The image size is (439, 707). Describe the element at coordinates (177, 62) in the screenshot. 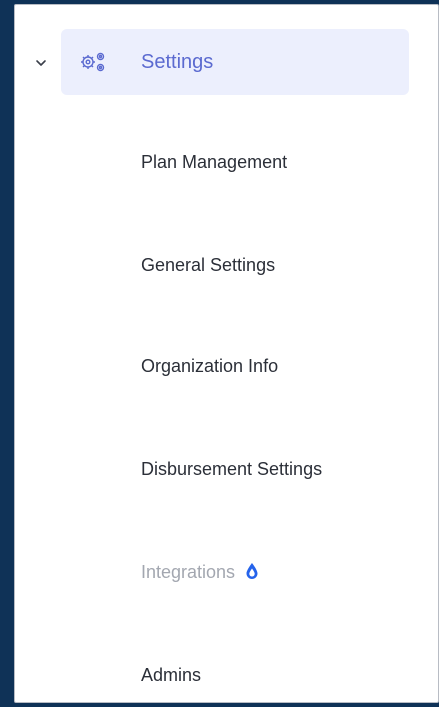

I see `settings-section-label: Settings` at that location.